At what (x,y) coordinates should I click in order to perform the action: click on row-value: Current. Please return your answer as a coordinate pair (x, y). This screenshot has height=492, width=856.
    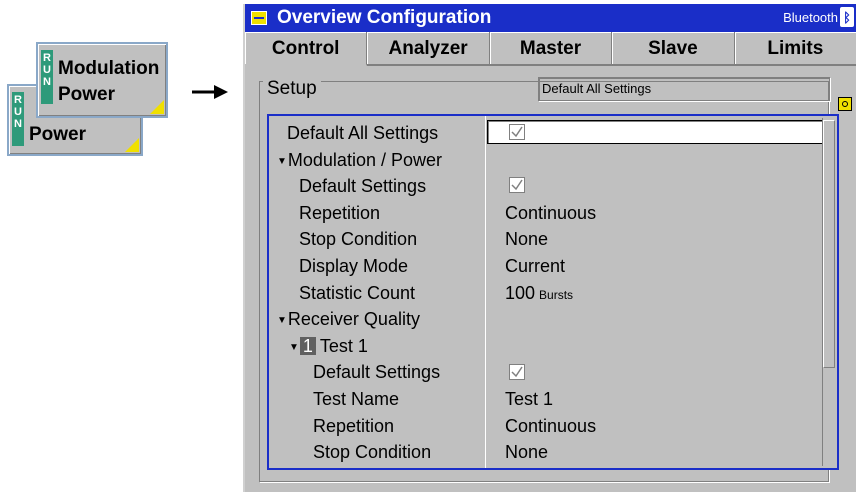
    Looking at the image, I should click on (535, 266).